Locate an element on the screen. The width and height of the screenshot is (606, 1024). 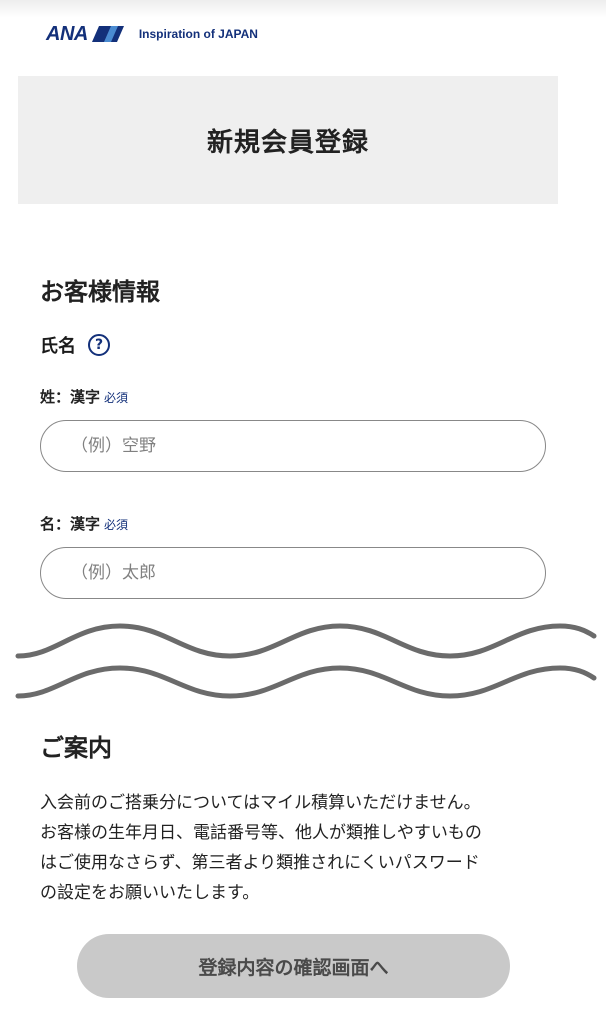
header: ANA Inspiration of JAPAN is located at coordinates (152, 34).